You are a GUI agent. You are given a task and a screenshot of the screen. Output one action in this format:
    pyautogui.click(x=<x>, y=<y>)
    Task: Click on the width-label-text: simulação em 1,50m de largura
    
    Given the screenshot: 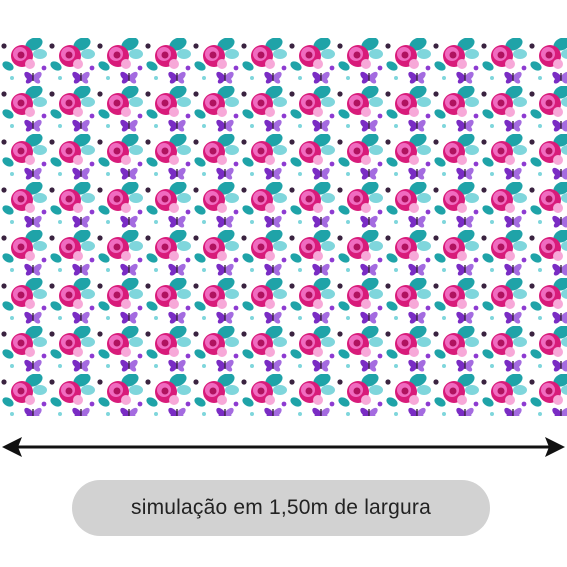 What is the action you would take?
    pyautogui.click(x=281, y=507)
    